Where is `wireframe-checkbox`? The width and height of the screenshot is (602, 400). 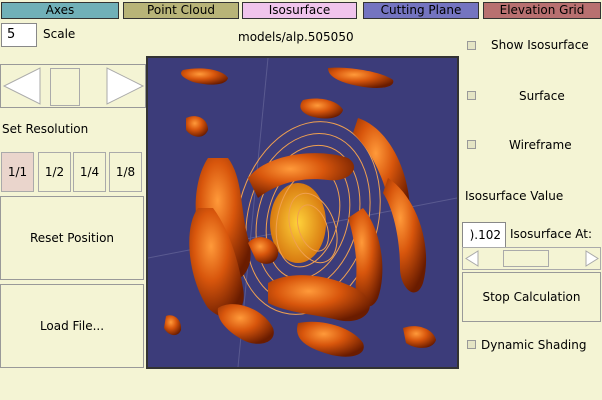
wireframe-checkbox is located at coordinates (471, 144).